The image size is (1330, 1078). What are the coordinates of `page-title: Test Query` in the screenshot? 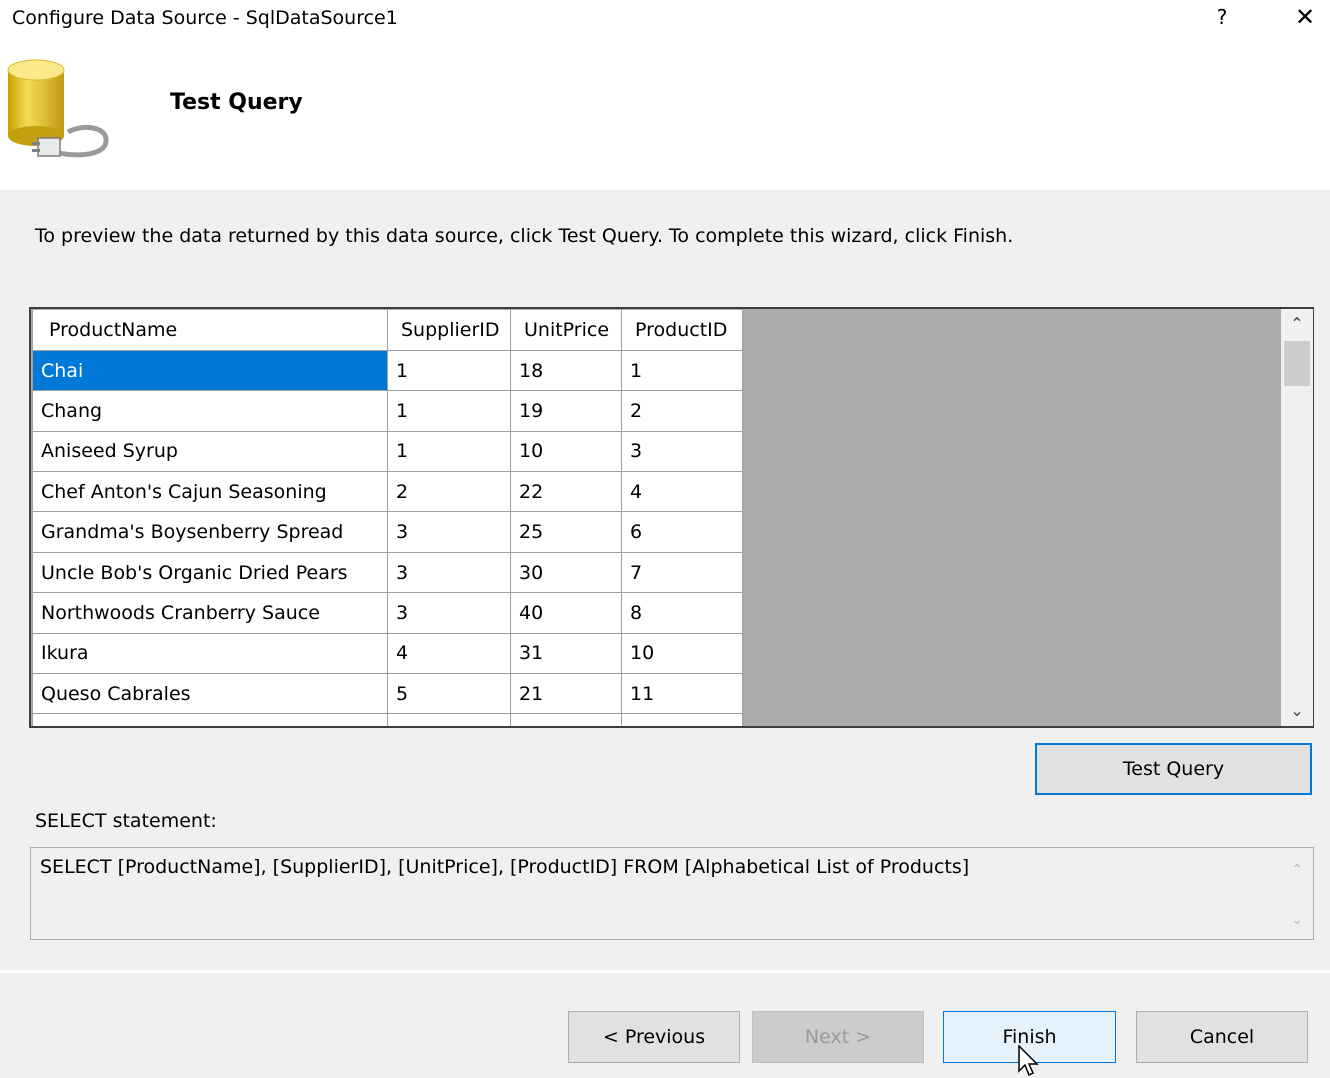 It's located at (236, 102).